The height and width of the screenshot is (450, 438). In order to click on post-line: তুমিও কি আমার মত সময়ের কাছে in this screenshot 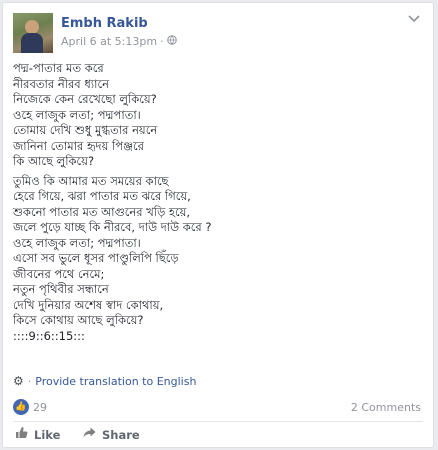, I will do `click(91, 180)`.